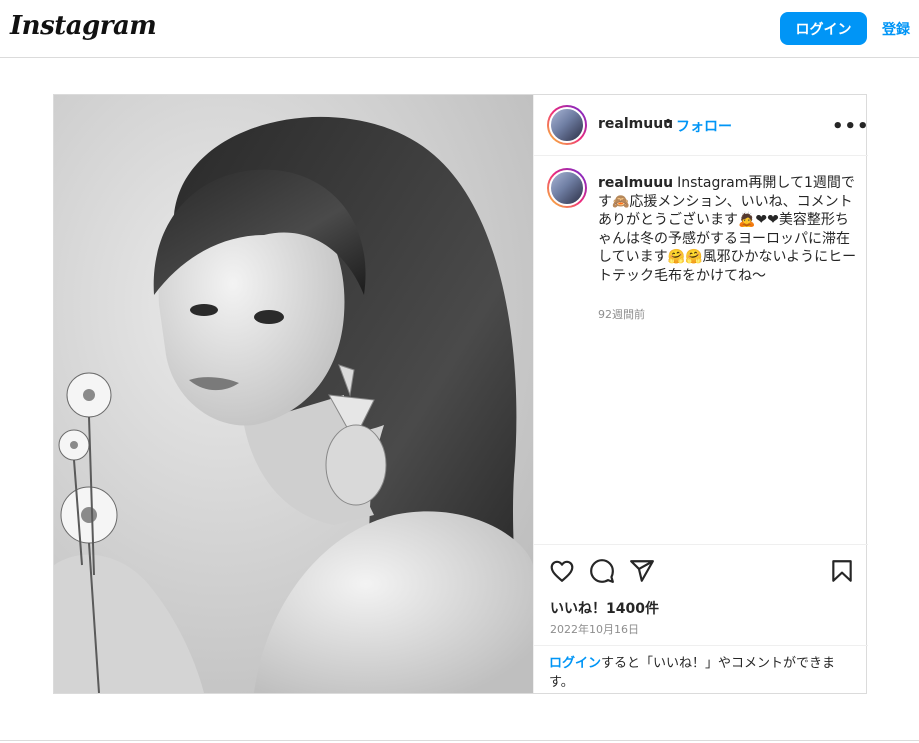 The height and width of the screenshot is (743, 919). Describe the element at coordinates (621, 314) in the screenshot. I see `caption-timestamp: 92週間前` at that location.